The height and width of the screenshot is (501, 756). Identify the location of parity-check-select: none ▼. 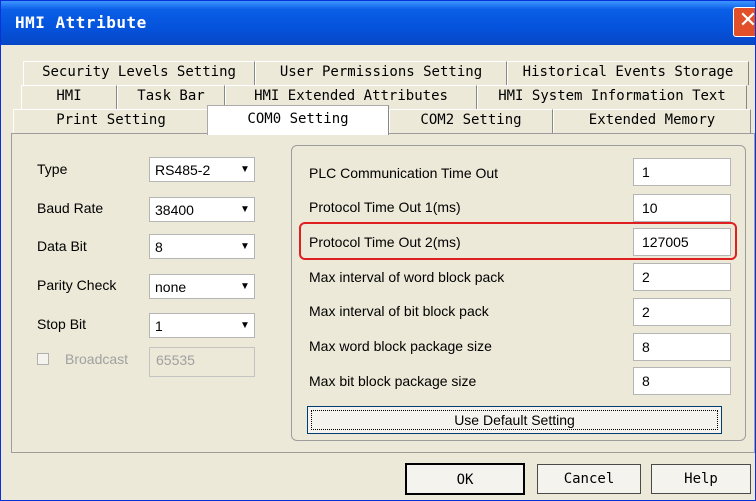
(202, 286).